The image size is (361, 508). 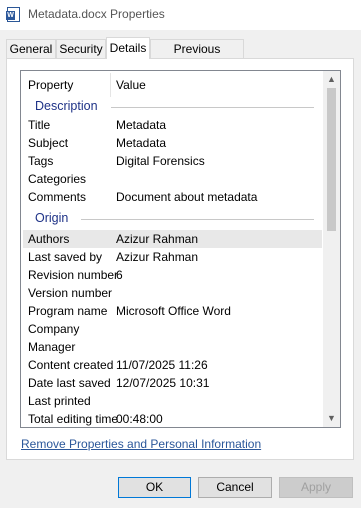 I want to click on property-value: Document about metadata, so click(x=187, y=197).